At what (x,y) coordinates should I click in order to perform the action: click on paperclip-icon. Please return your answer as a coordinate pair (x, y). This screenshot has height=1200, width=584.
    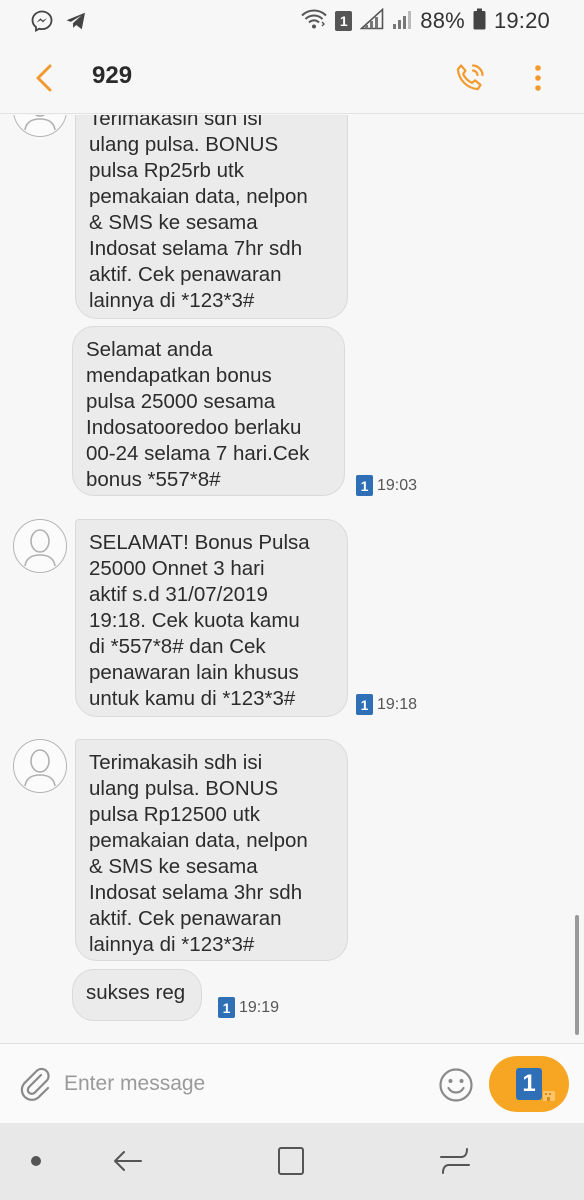
    Looking at the image, I should click on (35, 1084).